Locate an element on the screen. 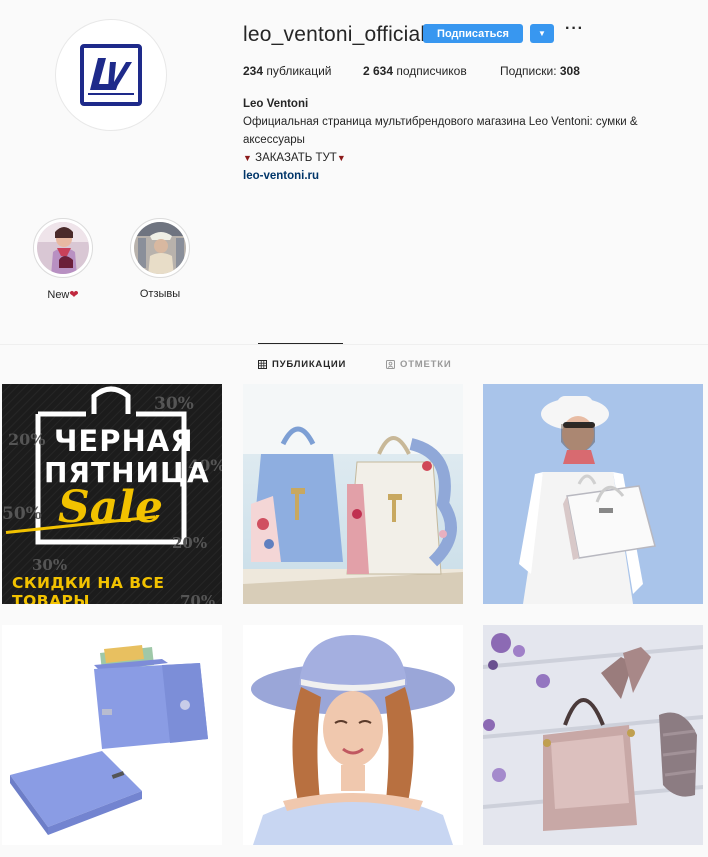 The image size is (708, 857). followers-count: 2 634 is located at coordinates (378, 71).